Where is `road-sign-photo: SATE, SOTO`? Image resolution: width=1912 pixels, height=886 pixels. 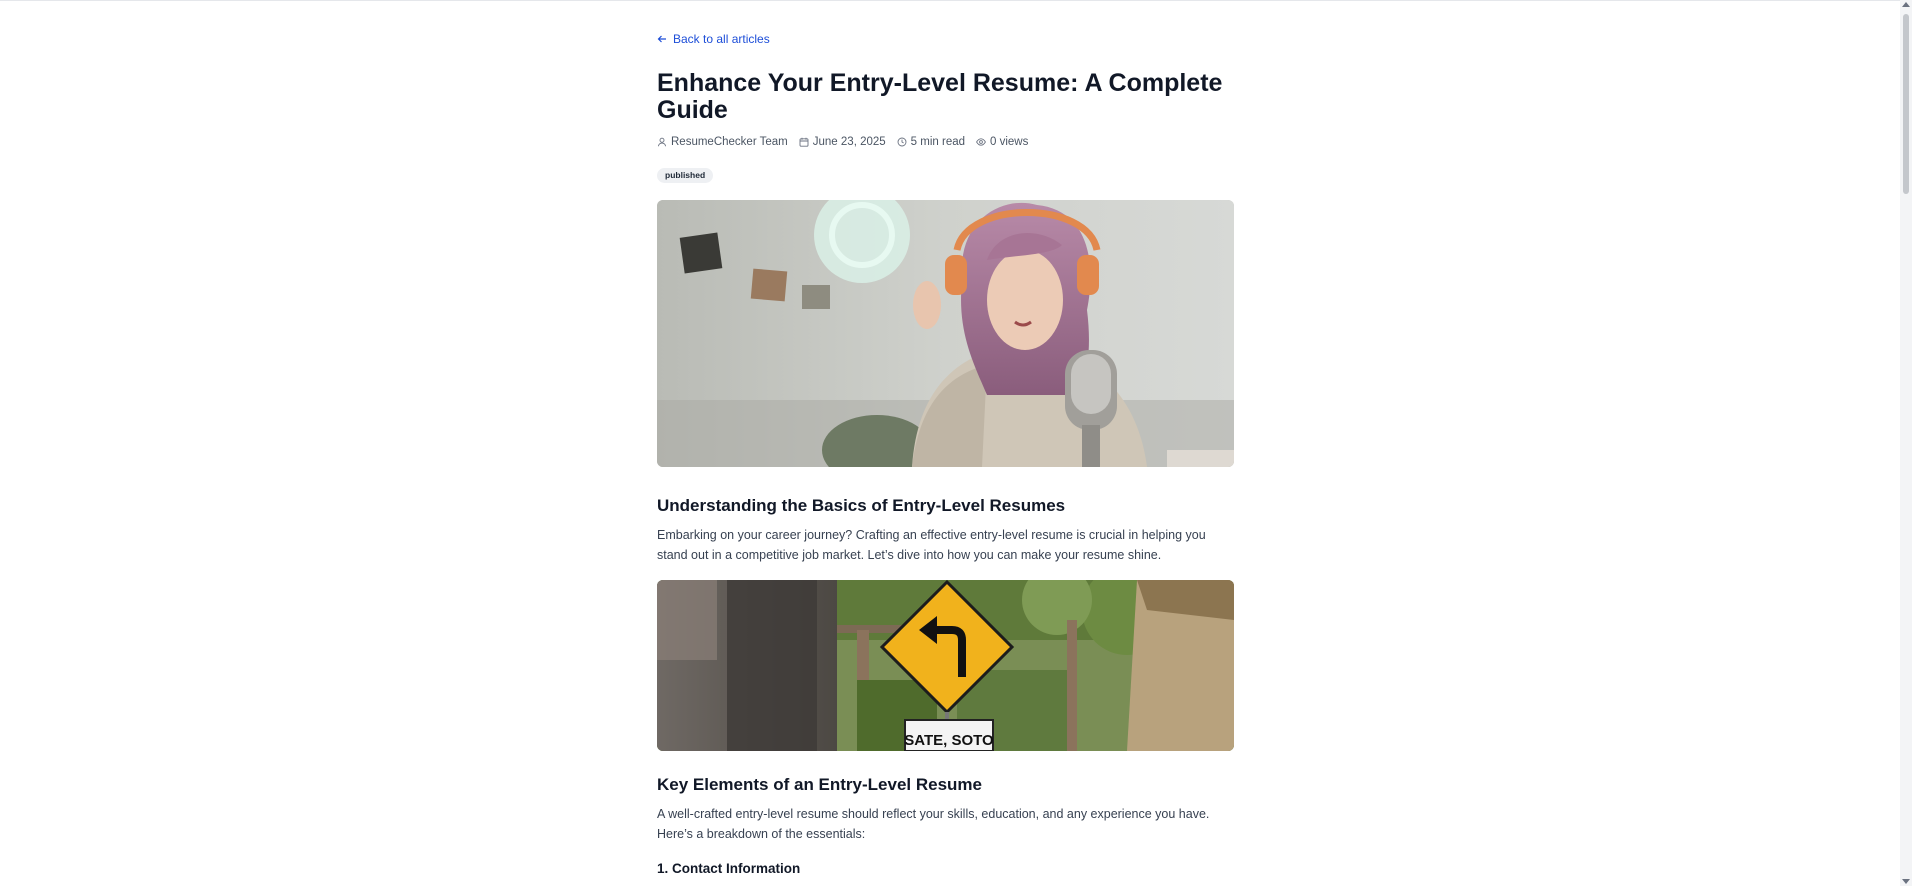 road-sign-photo: SATE, SOTO is located at coordinates (945, 665).